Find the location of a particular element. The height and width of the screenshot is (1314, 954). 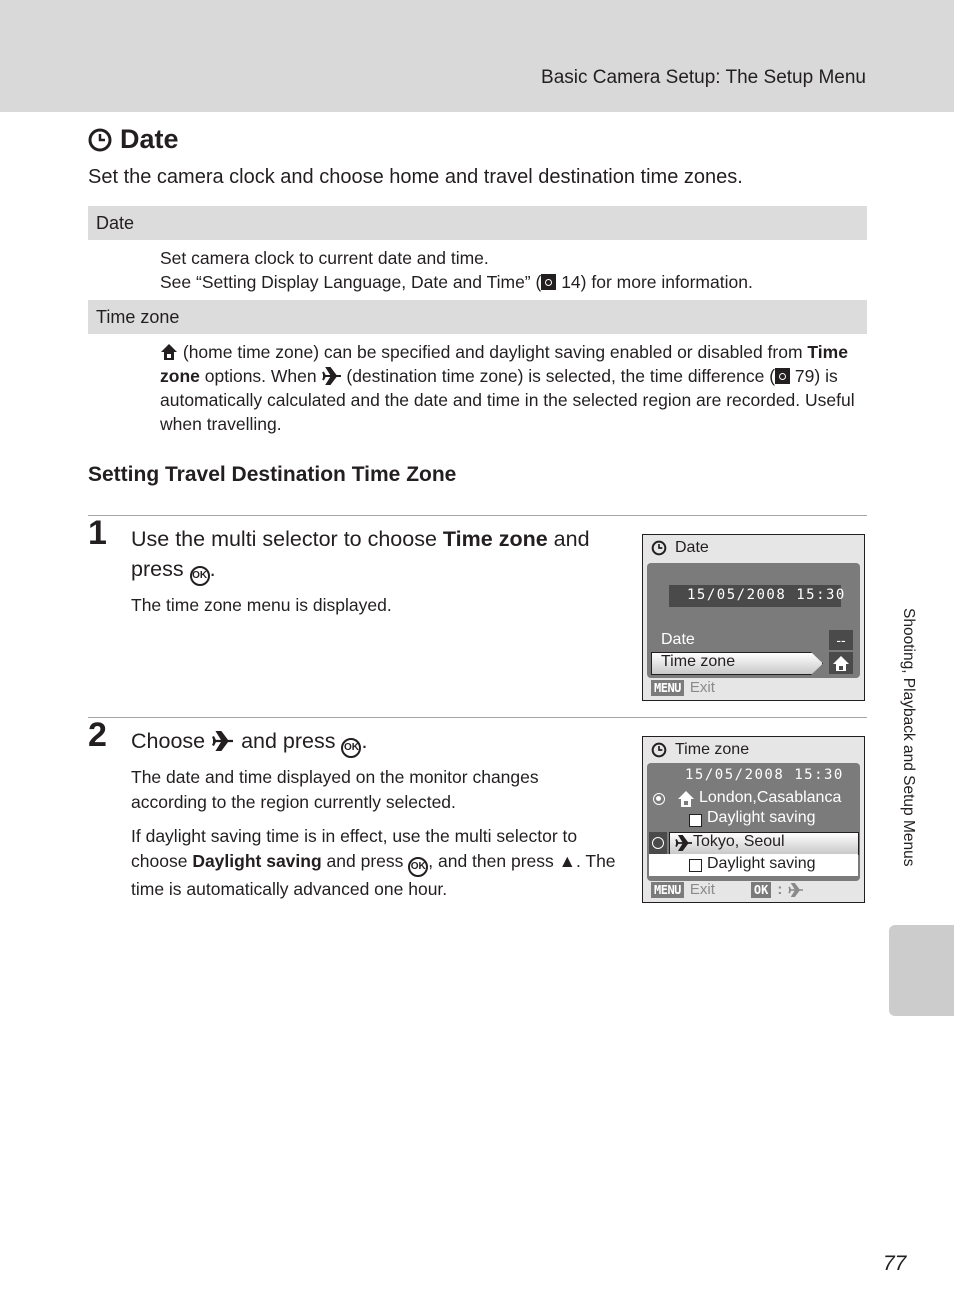

screen-footer: MENU Exit OK : is located at coordinates (727, 889).